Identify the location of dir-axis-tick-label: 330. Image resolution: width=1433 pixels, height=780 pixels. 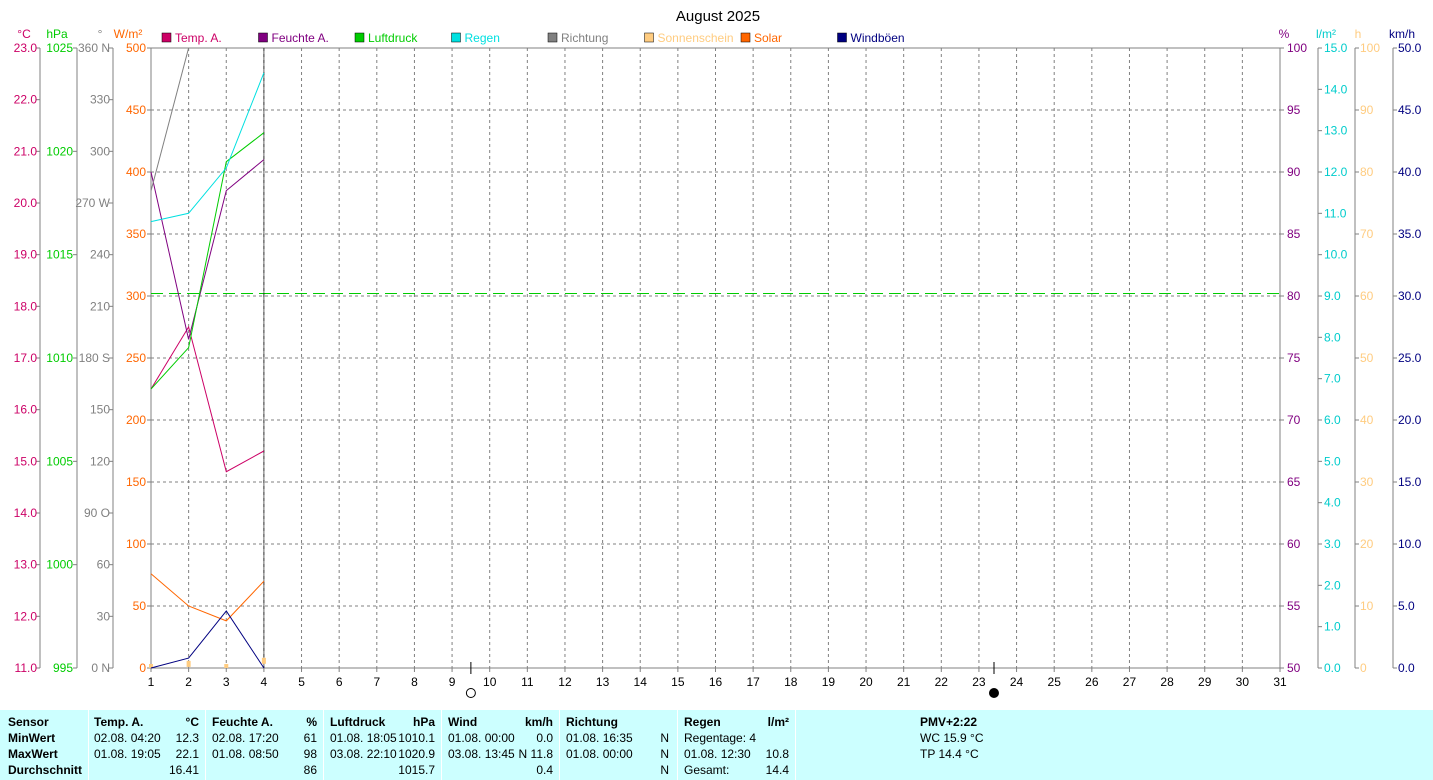
(100, 100).